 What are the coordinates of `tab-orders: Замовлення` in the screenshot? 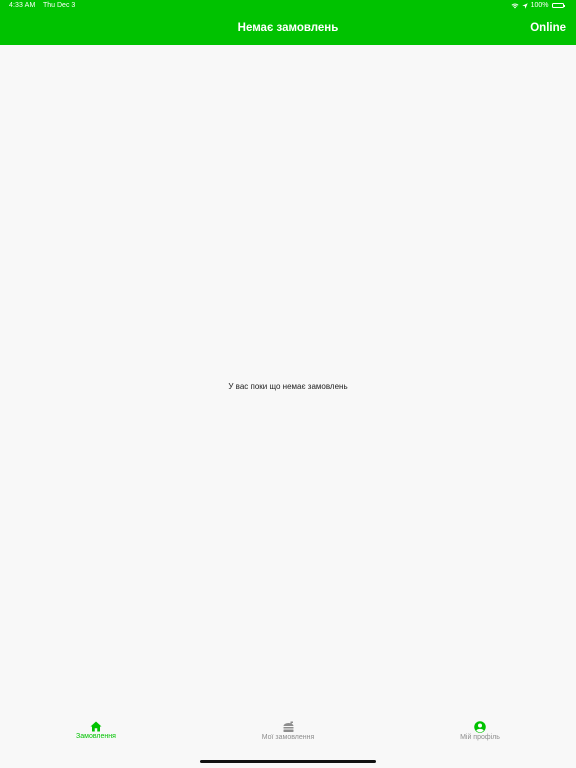 It's located at (96, 736).